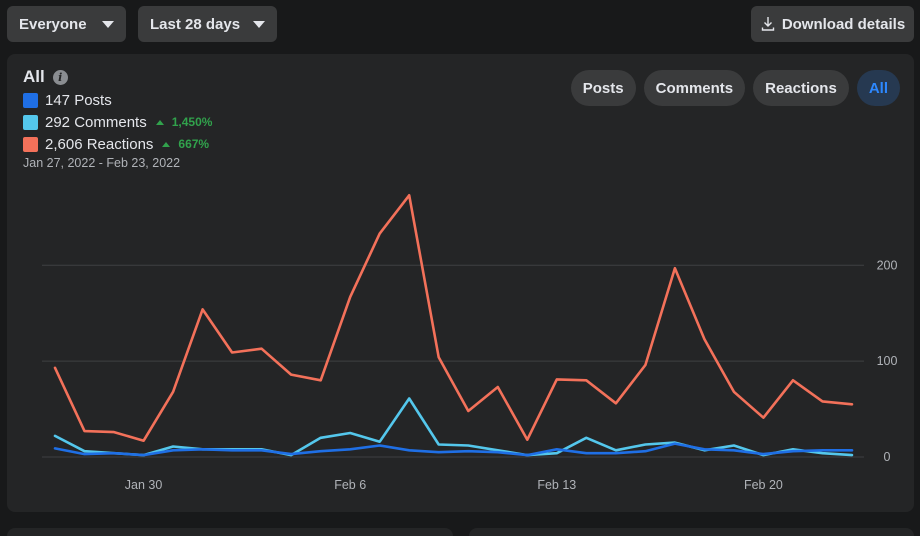  I want to click on x-tick-label: Feb 13, so click(556, 485).